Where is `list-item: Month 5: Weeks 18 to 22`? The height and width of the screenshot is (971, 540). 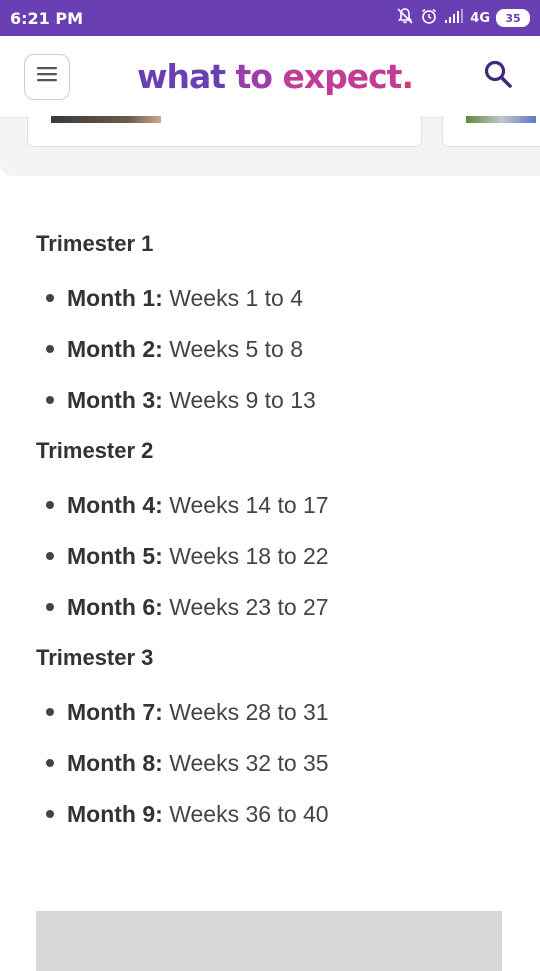
list-item: Month 5: Weeks 18 to 22 is located at coordinates (276, 556).